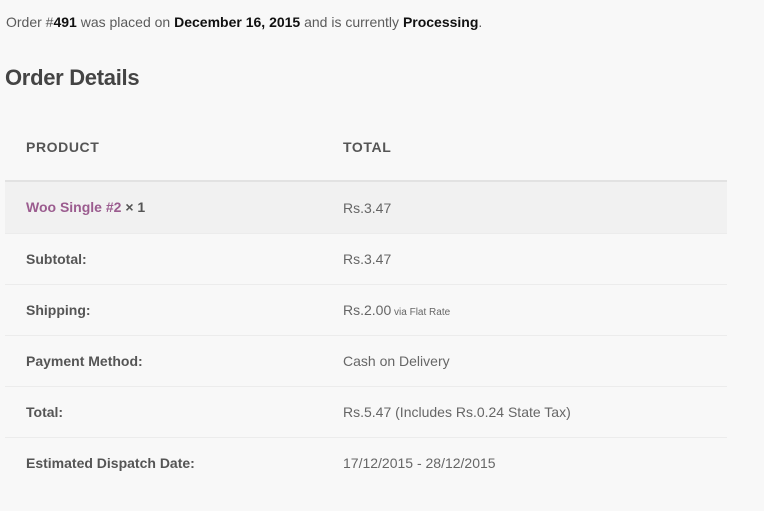 This screenshot has width=764, height=511. I want to click on shipping-value: Rs.2.00, so click(367, 310).